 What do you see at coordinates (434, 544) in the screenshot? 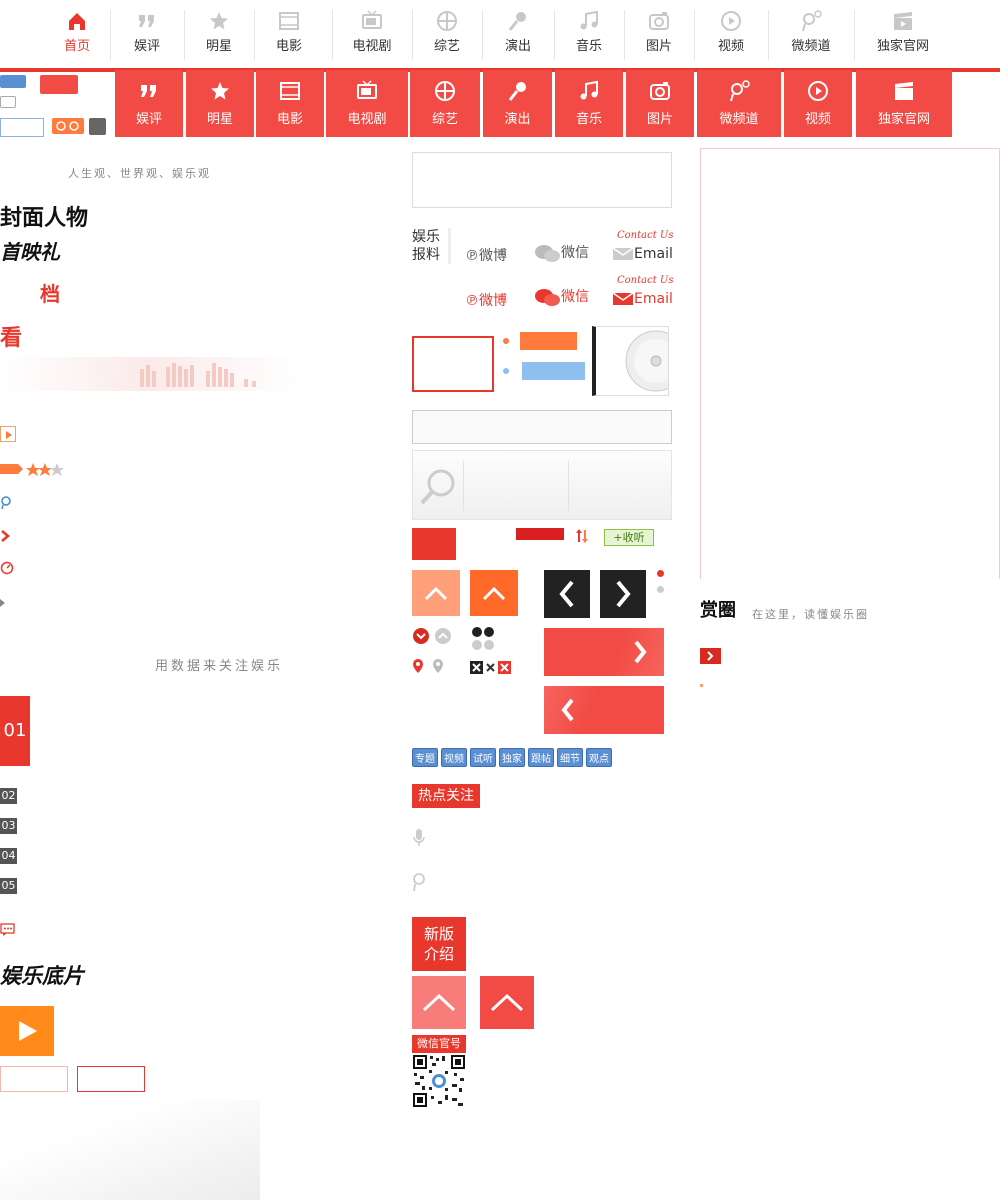
I see `red-block-button` at bounding box center [434, 544].